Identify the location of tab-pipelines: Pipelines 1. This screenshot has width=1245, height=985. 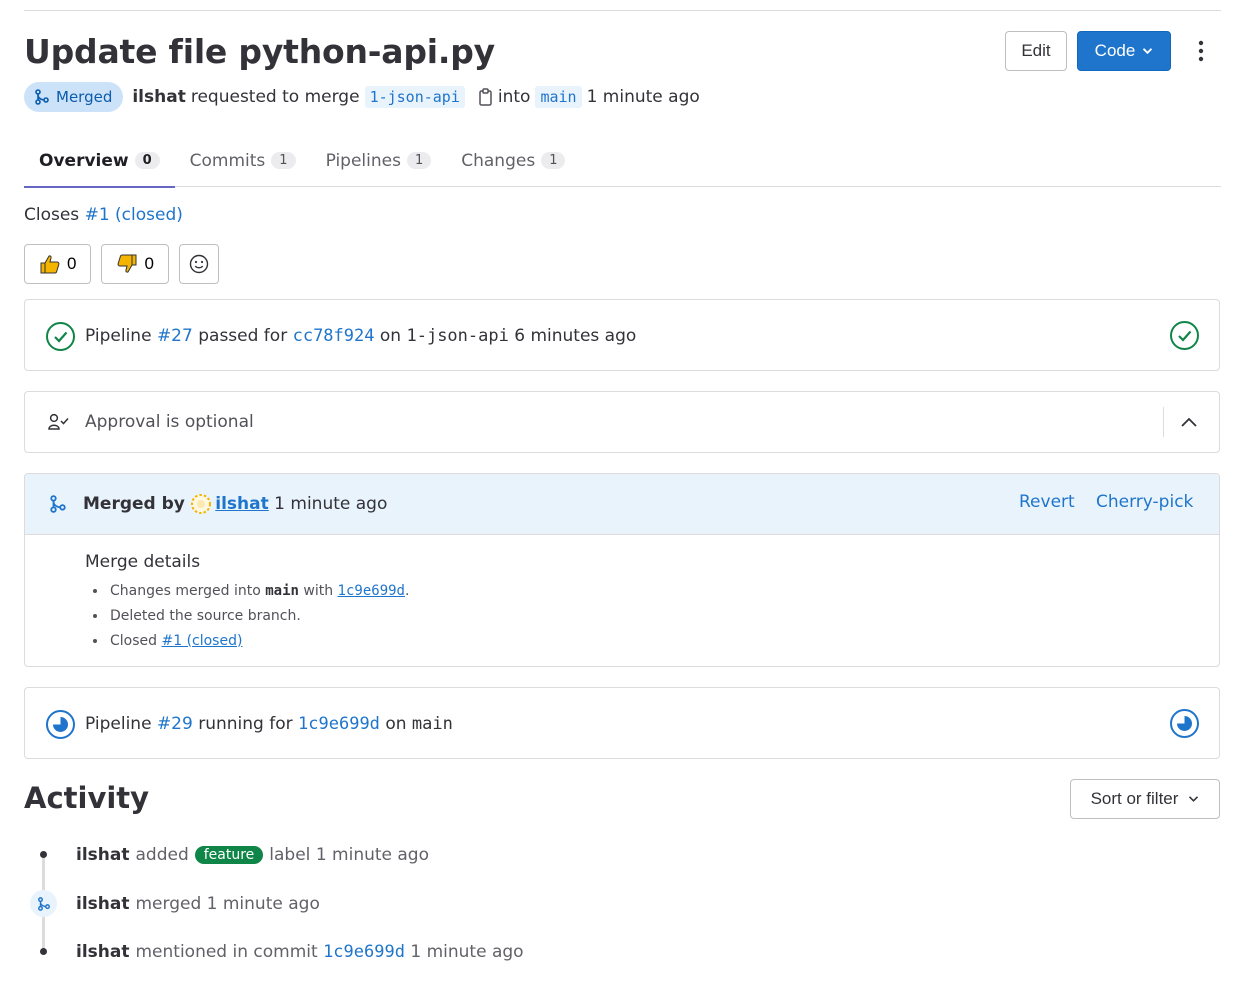
(379, 160).